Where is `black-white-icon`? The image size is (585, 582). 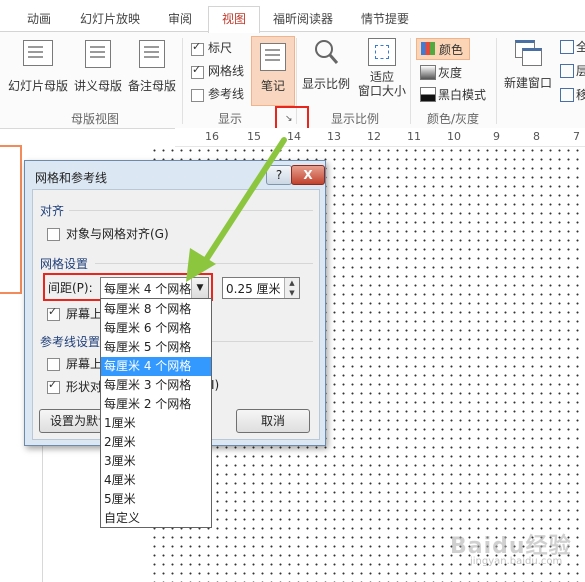
black-white-icon is located at coordinates (428, 94).